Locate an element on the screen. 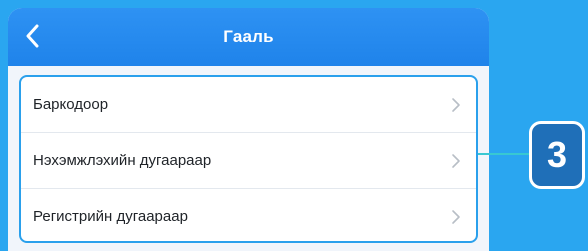 This screenshot has height=251, width=588. callout-number-badge: 3 is located at coordinates (557, 155).